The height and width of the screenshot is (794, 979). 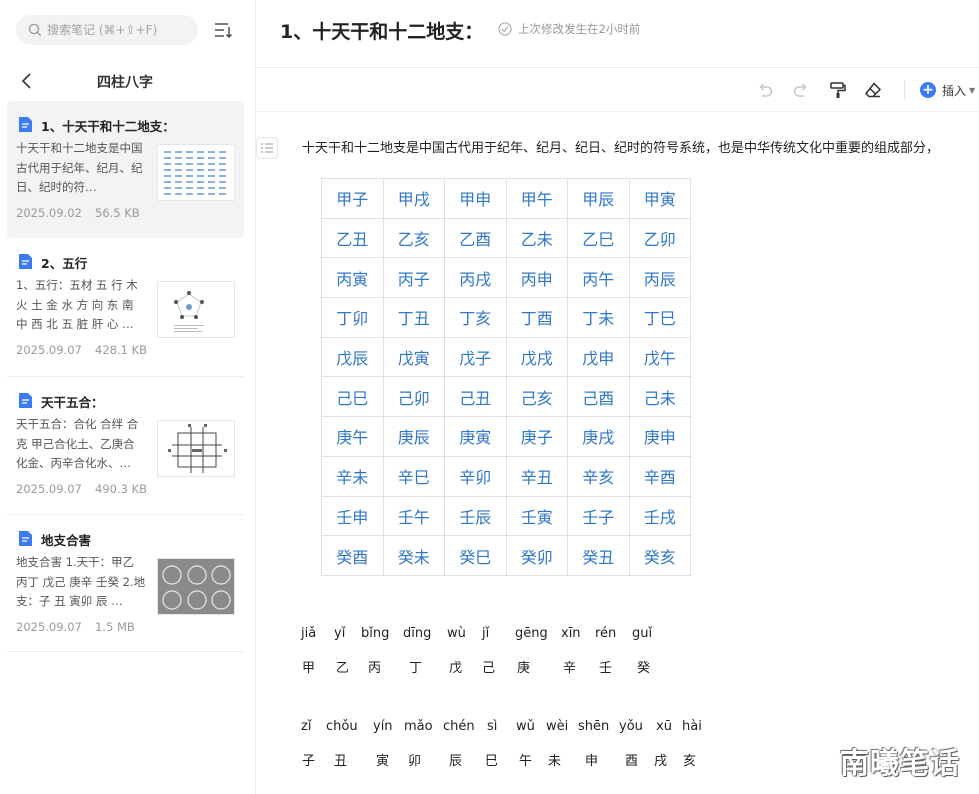 I want to click on table-cell: 甲午, so click(x=536, y=198).